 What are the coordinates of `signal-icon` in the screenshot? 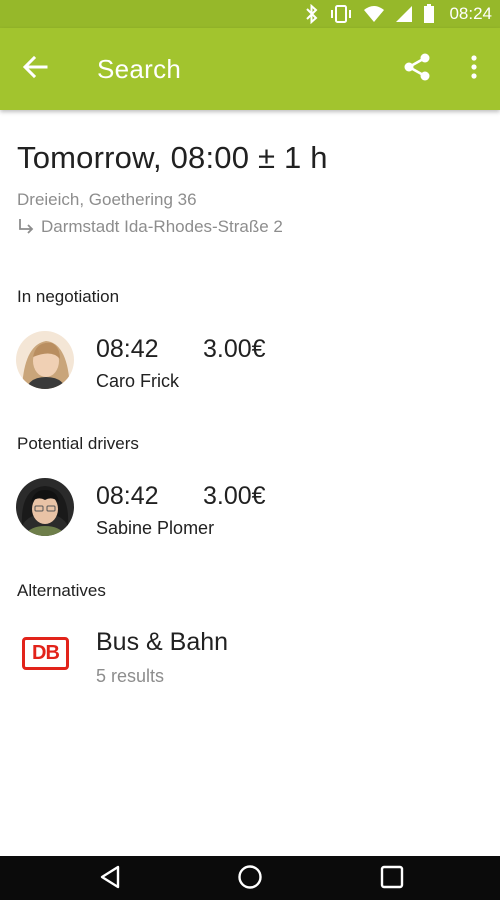 It's located at (404, 14).